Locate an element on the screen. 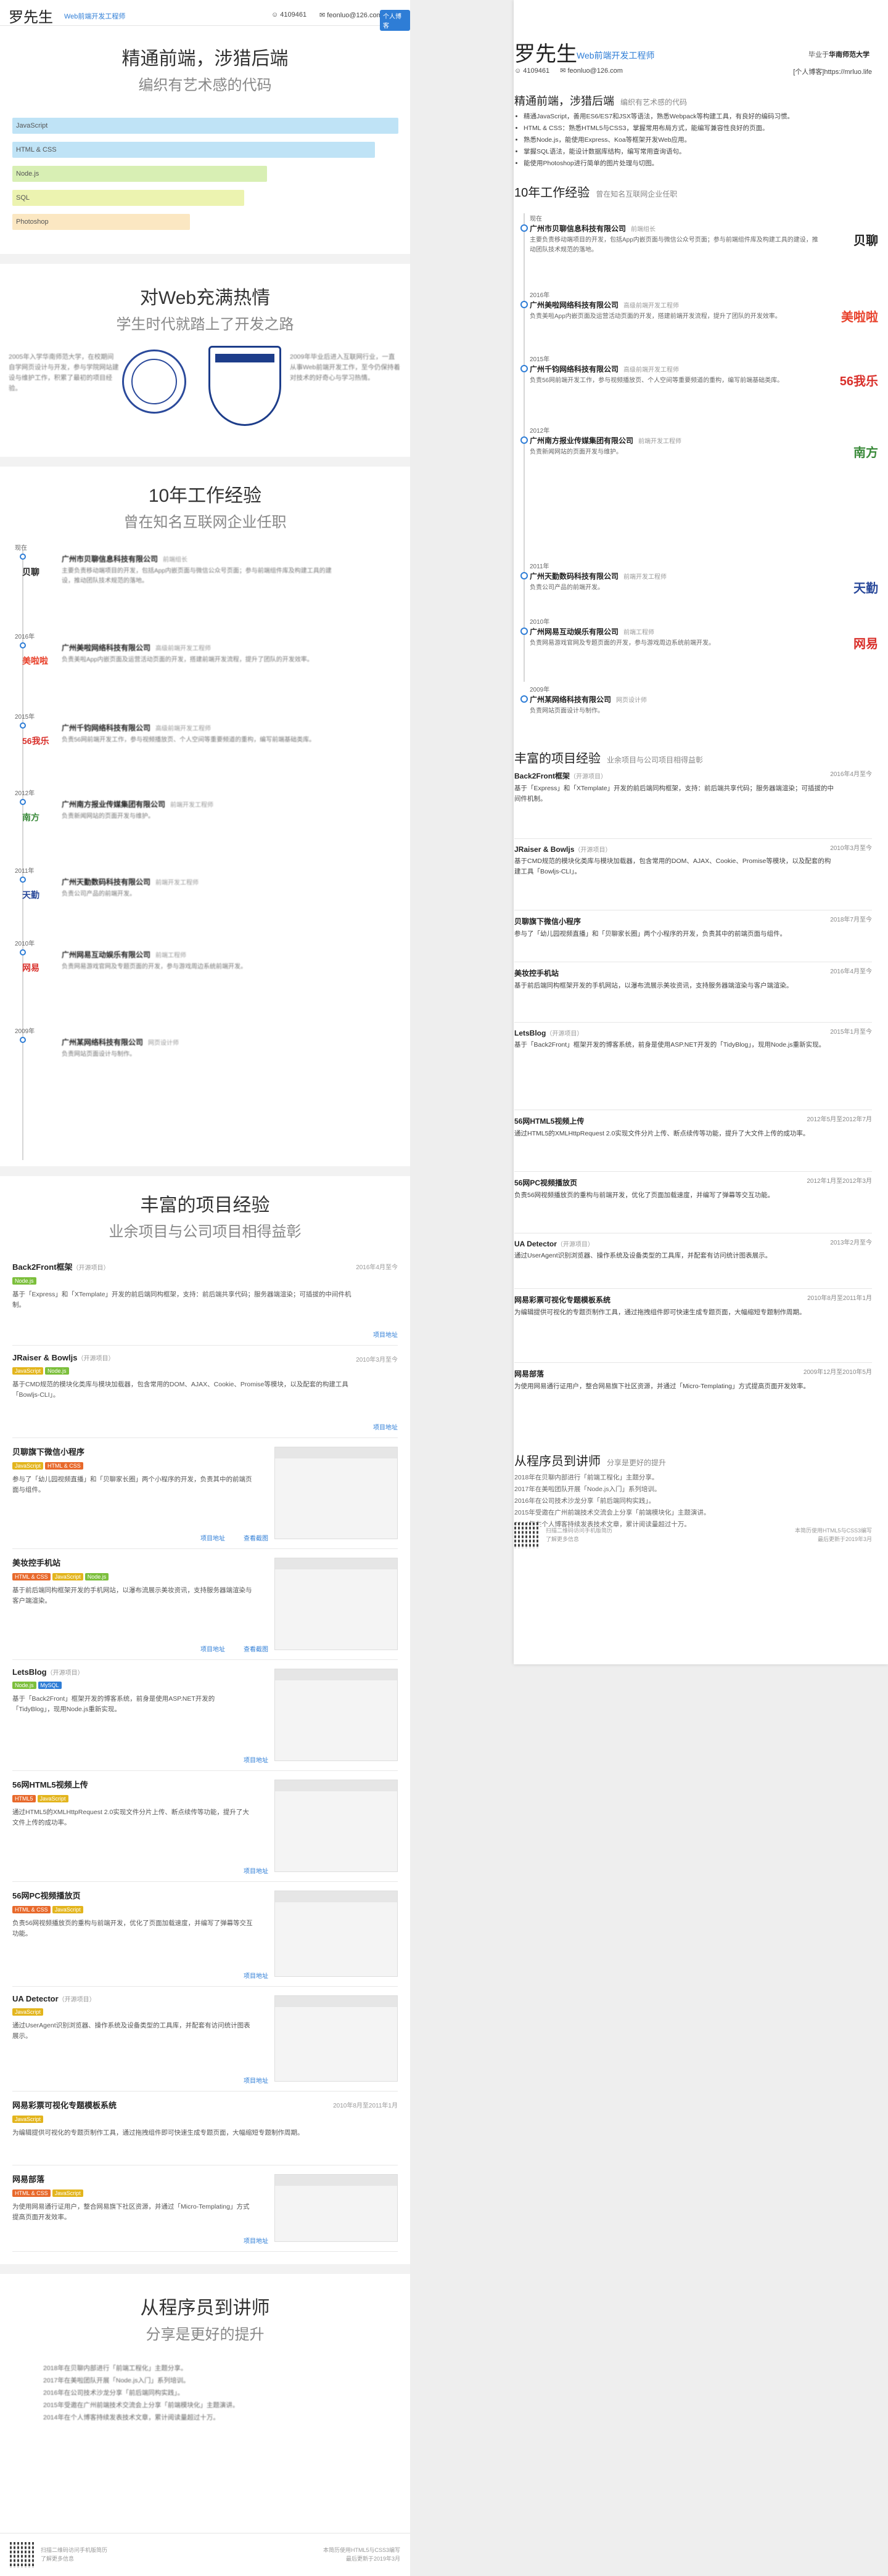  print-company-logo-icon: 天勤 is located at coordinates (866, 588).